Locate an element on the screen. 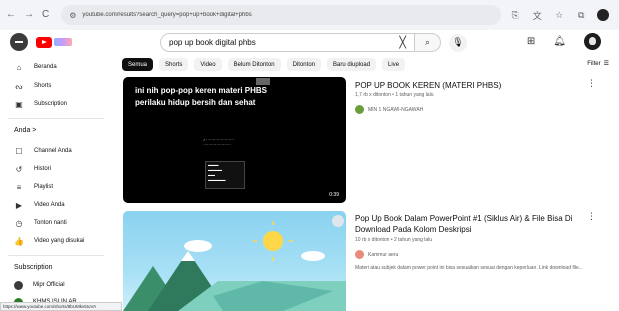  channel-name: MIN 1 NGAWI-NGAWAH is located at coordinates (396, 109).